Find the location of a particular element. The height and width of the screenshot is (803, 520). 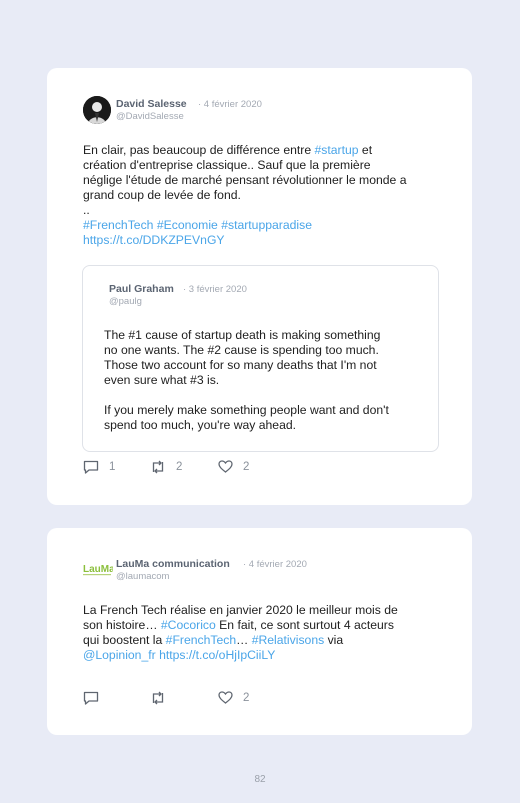

link: #FrenchTech is located at coordinates (201, 640).